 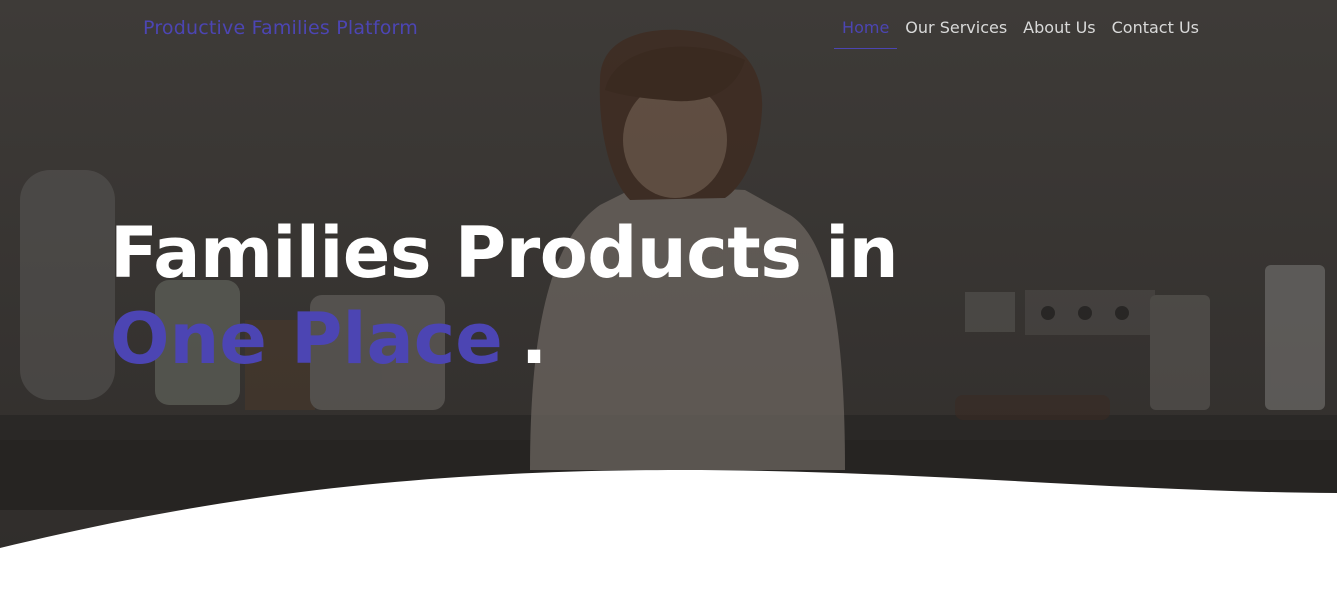 What do you see at coordinates (866, 33) in the screenshot?
I see `nav-item-home: Home` at bounding box center [866, 33].